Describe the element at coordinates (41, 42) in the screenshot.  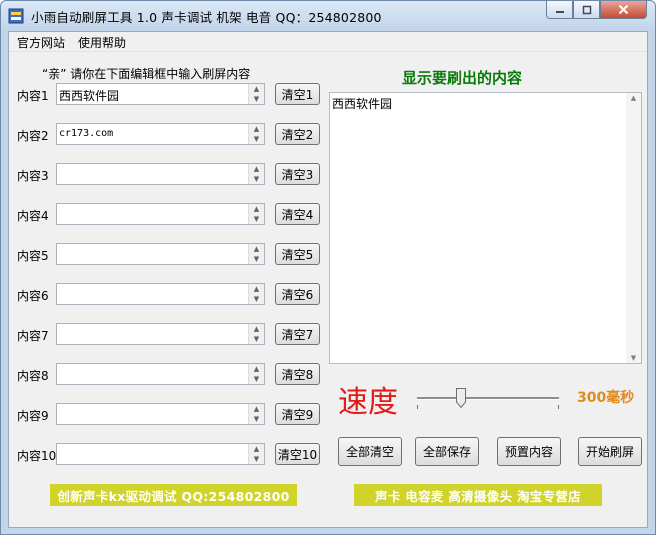
I see `menu-official-site: 官方网站` at that location.